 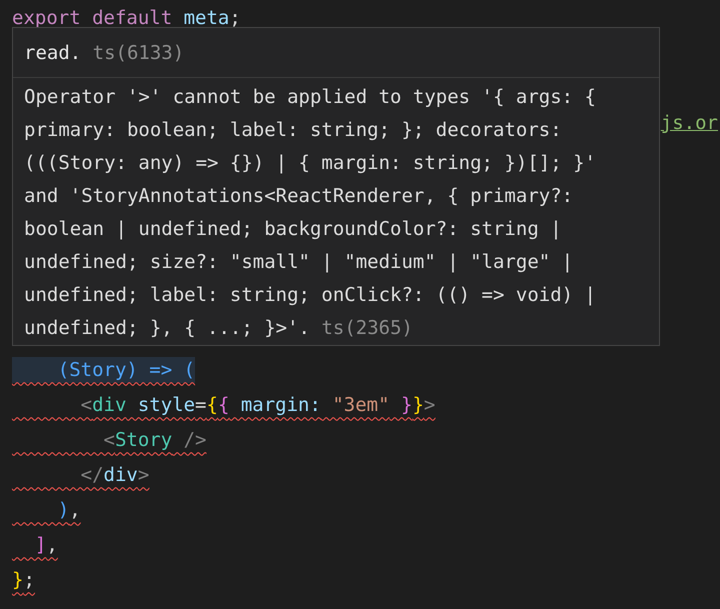 I want to click on code-line: };, so click(x=23, y=580).